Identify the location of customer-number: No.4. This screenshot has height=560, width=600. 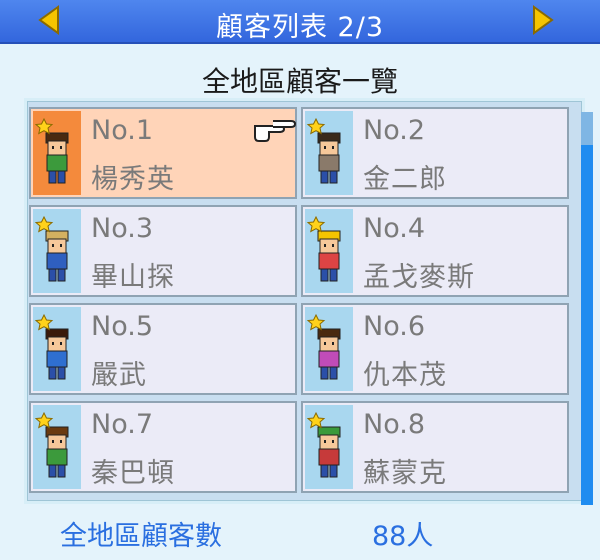
(394, 228).